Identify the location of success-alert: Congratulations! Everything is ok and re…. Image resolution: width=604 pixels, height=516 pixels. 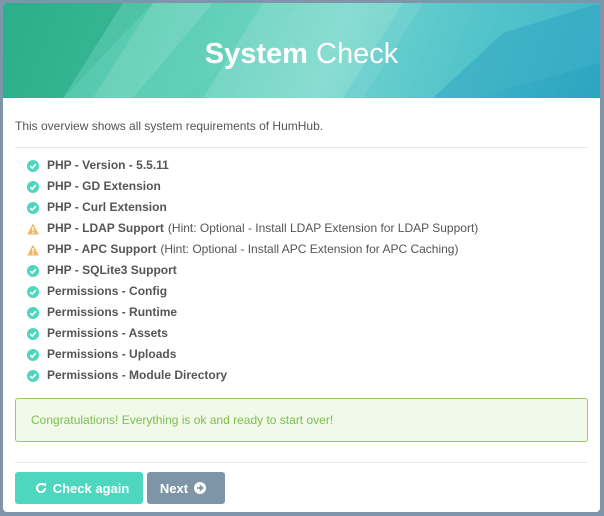
(301, 420).